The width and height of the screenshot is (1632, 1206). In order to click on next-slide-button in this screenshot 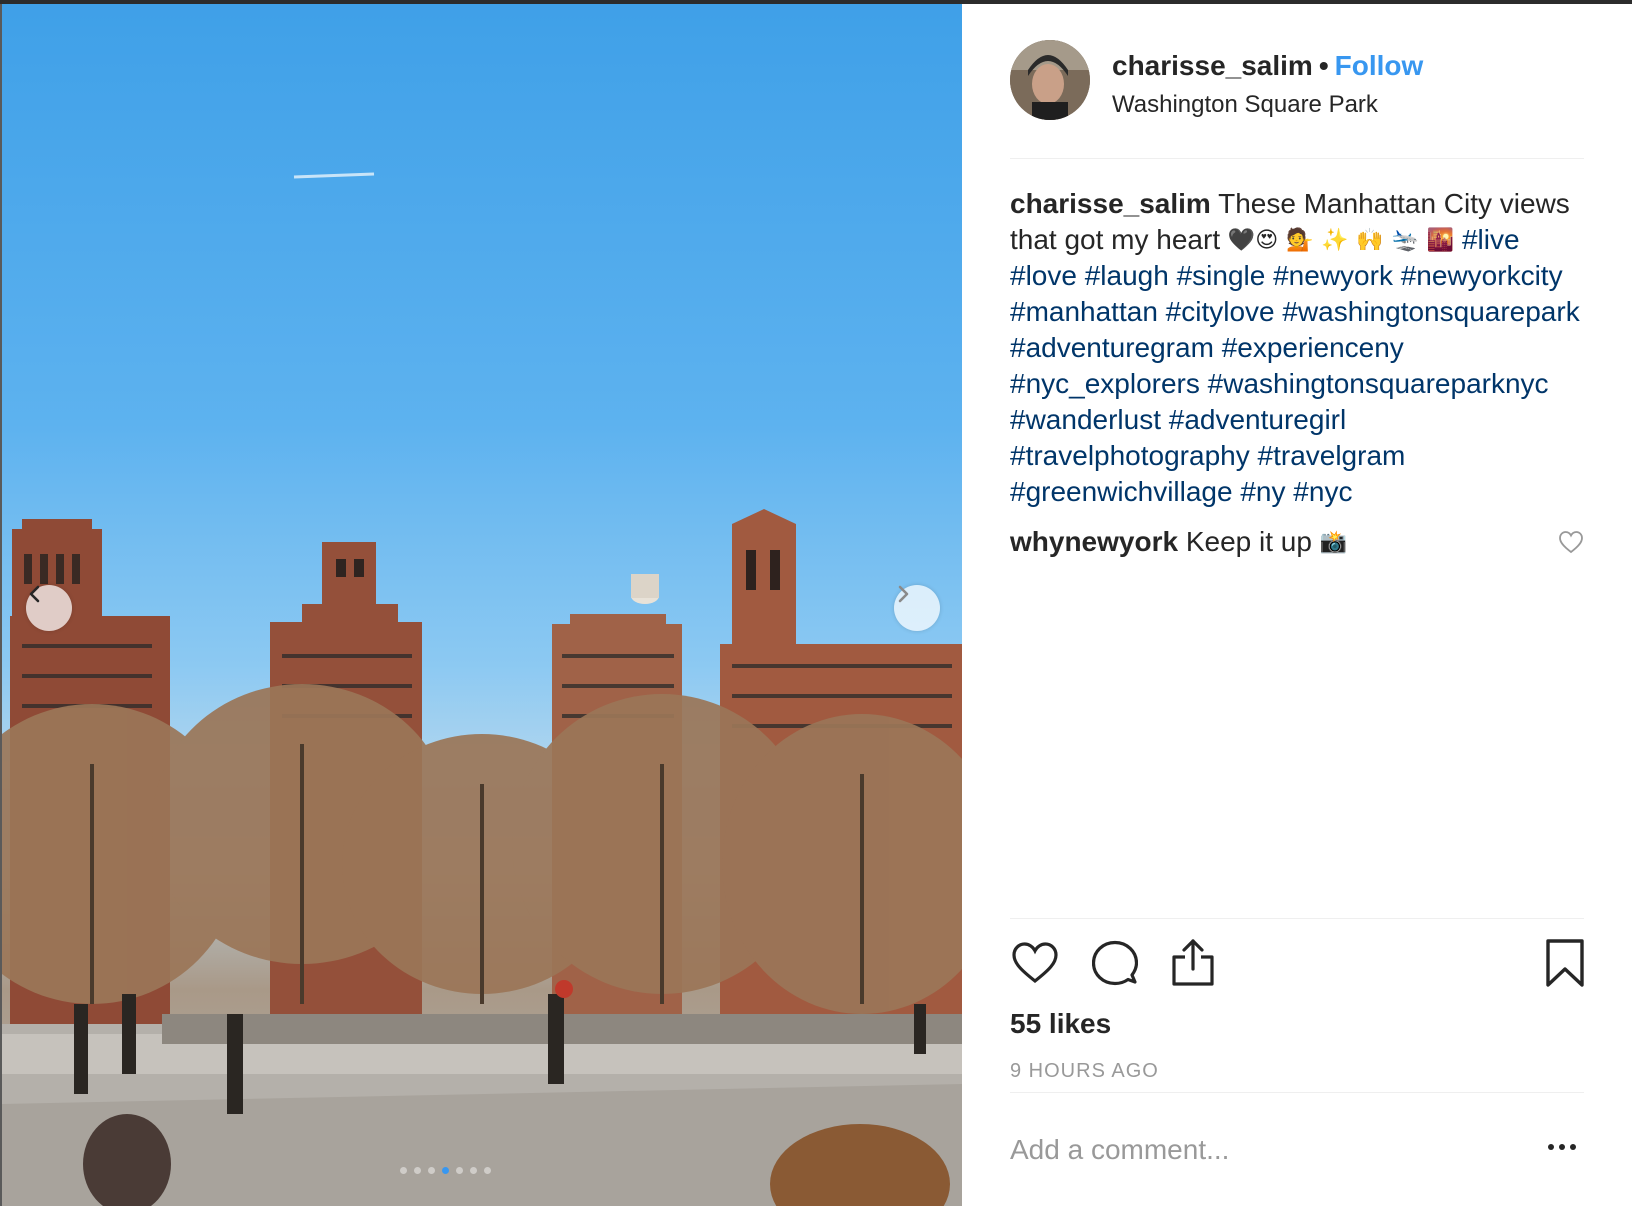, I will do `click(917, 608)`.